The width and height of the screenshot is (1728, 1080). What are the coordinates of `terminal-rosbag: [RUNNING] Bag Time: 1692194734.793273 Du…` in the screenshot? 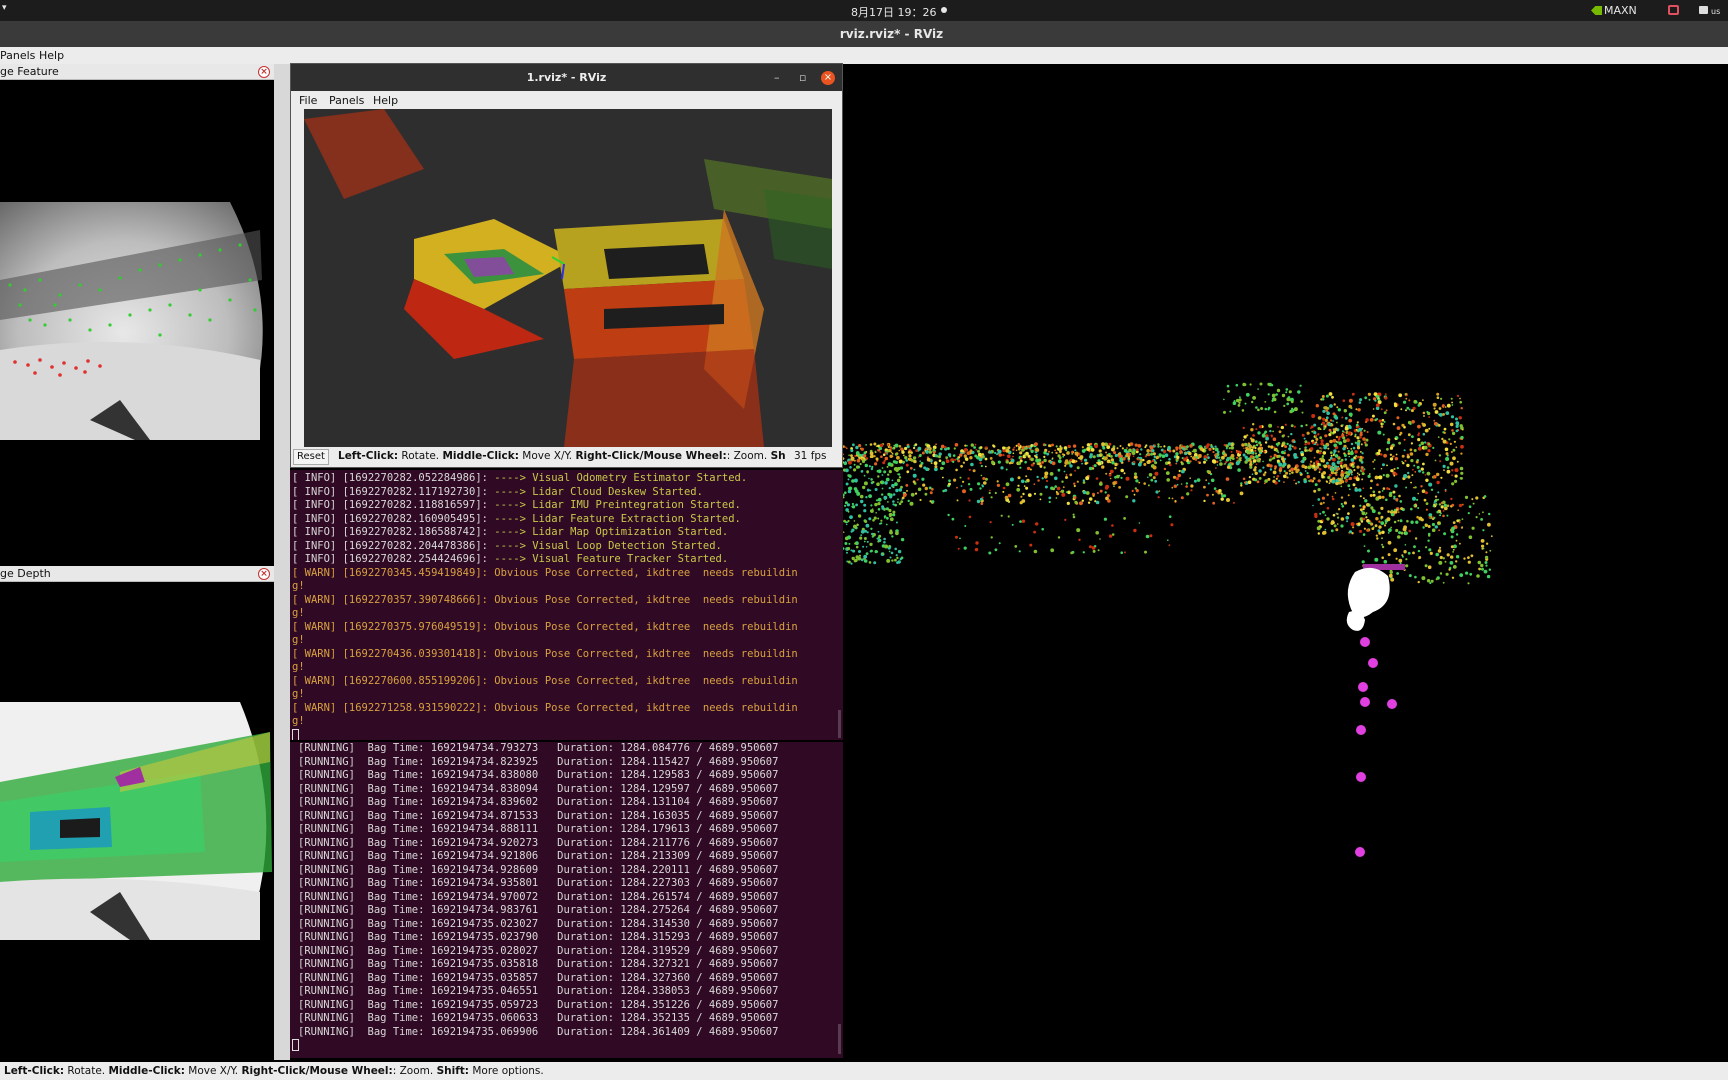 It's located at (566, 900).